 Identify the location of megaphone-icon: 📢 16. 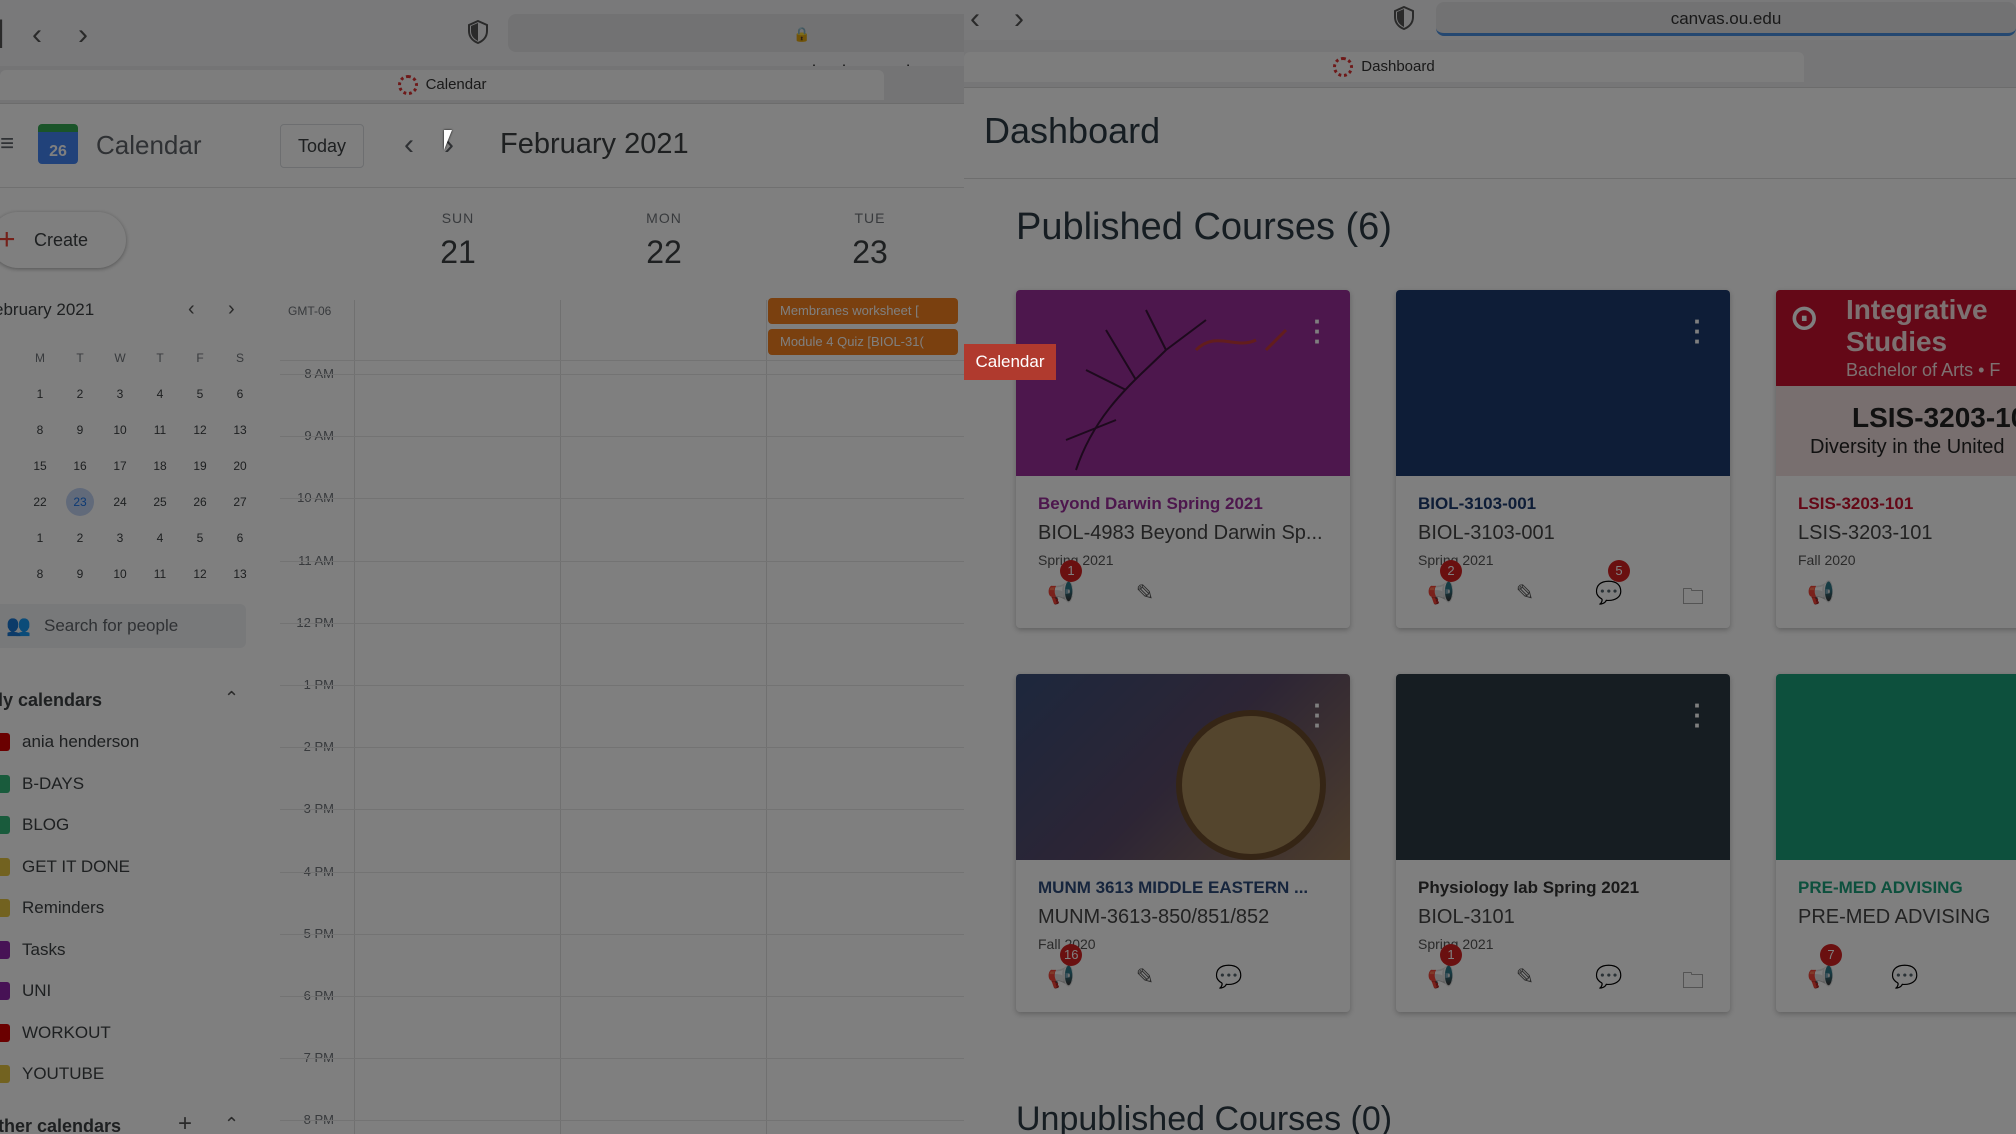
(1064, 969).